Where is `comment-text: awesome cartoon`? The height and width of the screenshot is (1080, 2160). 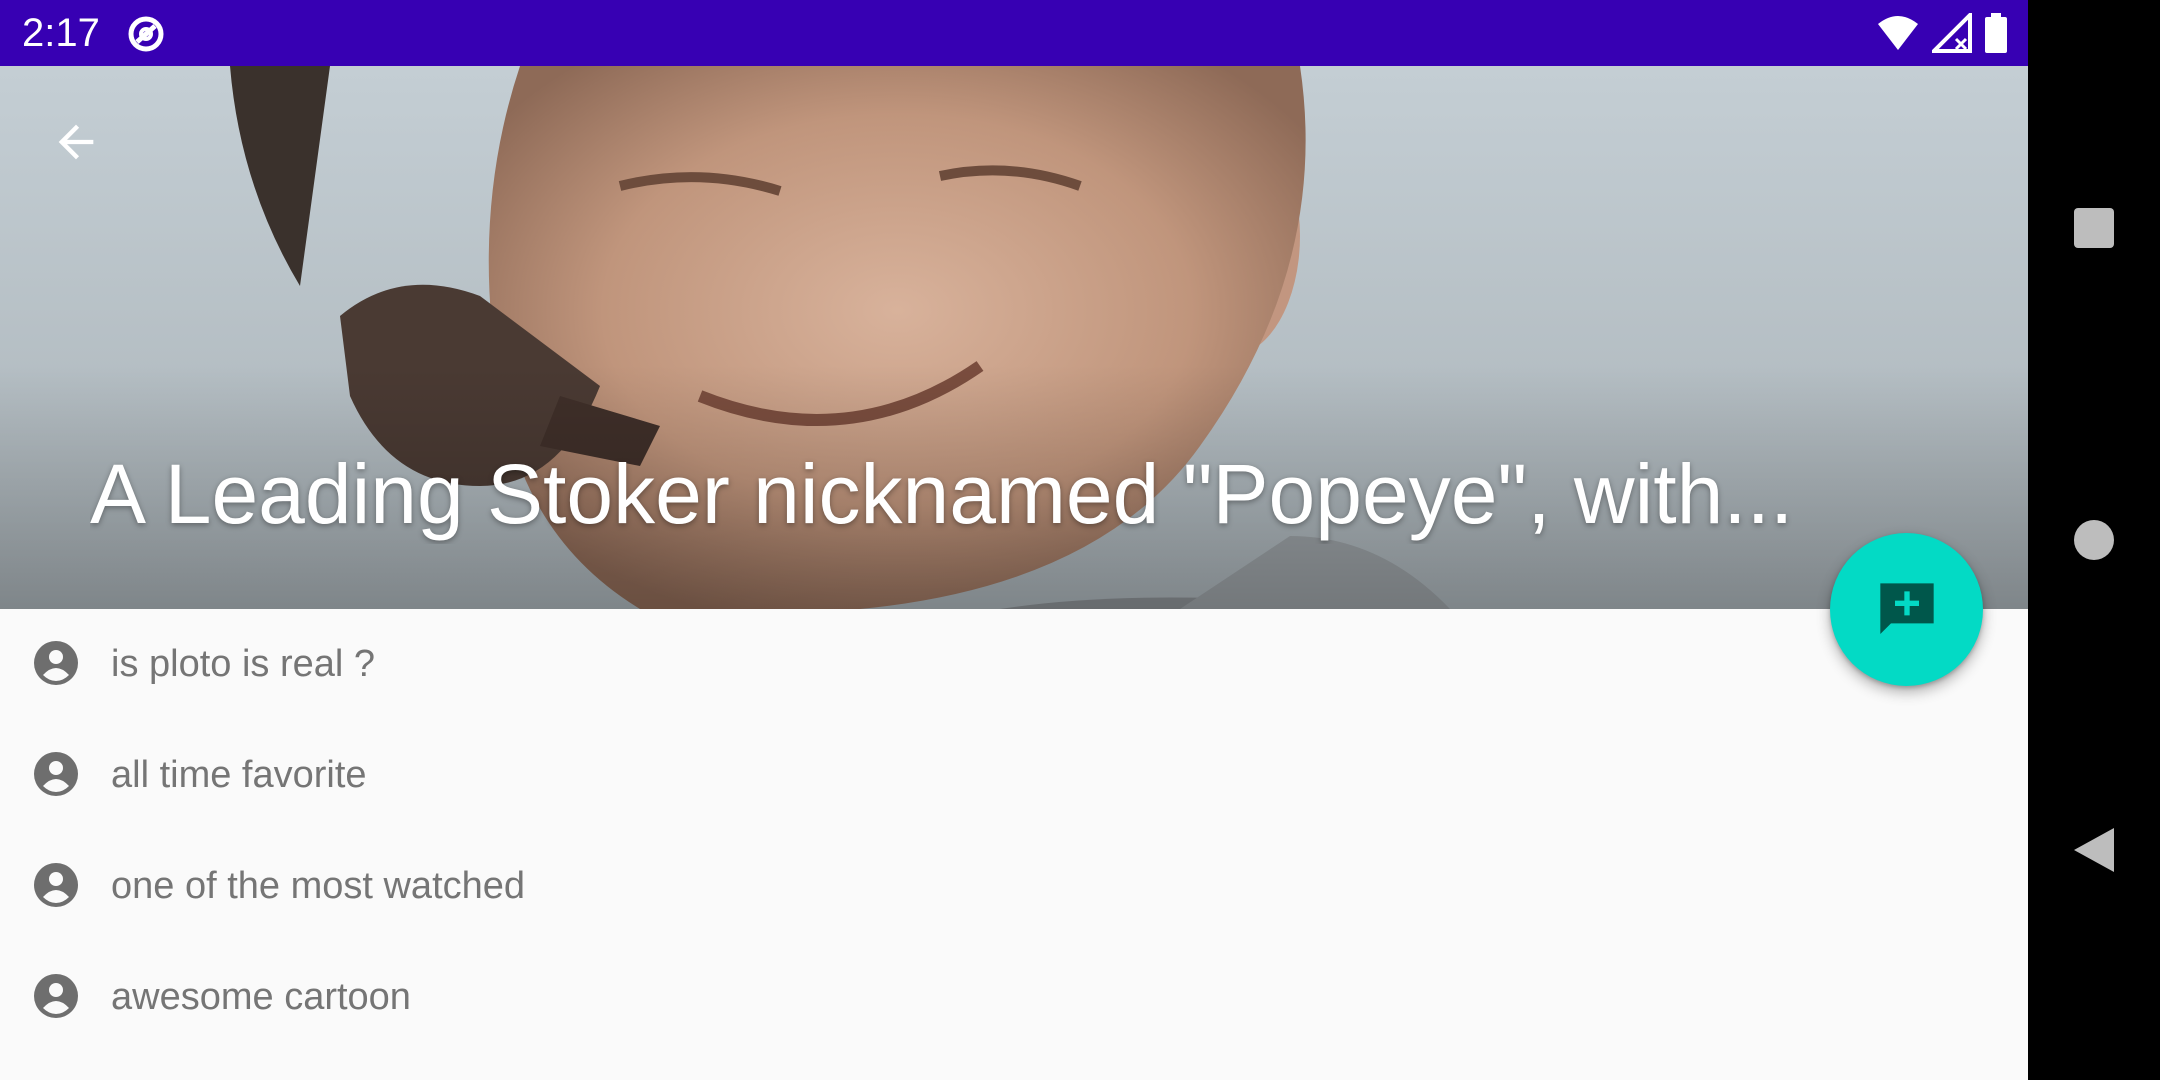
comment-text: awesome cartoon is located at coordinates (261, 997).